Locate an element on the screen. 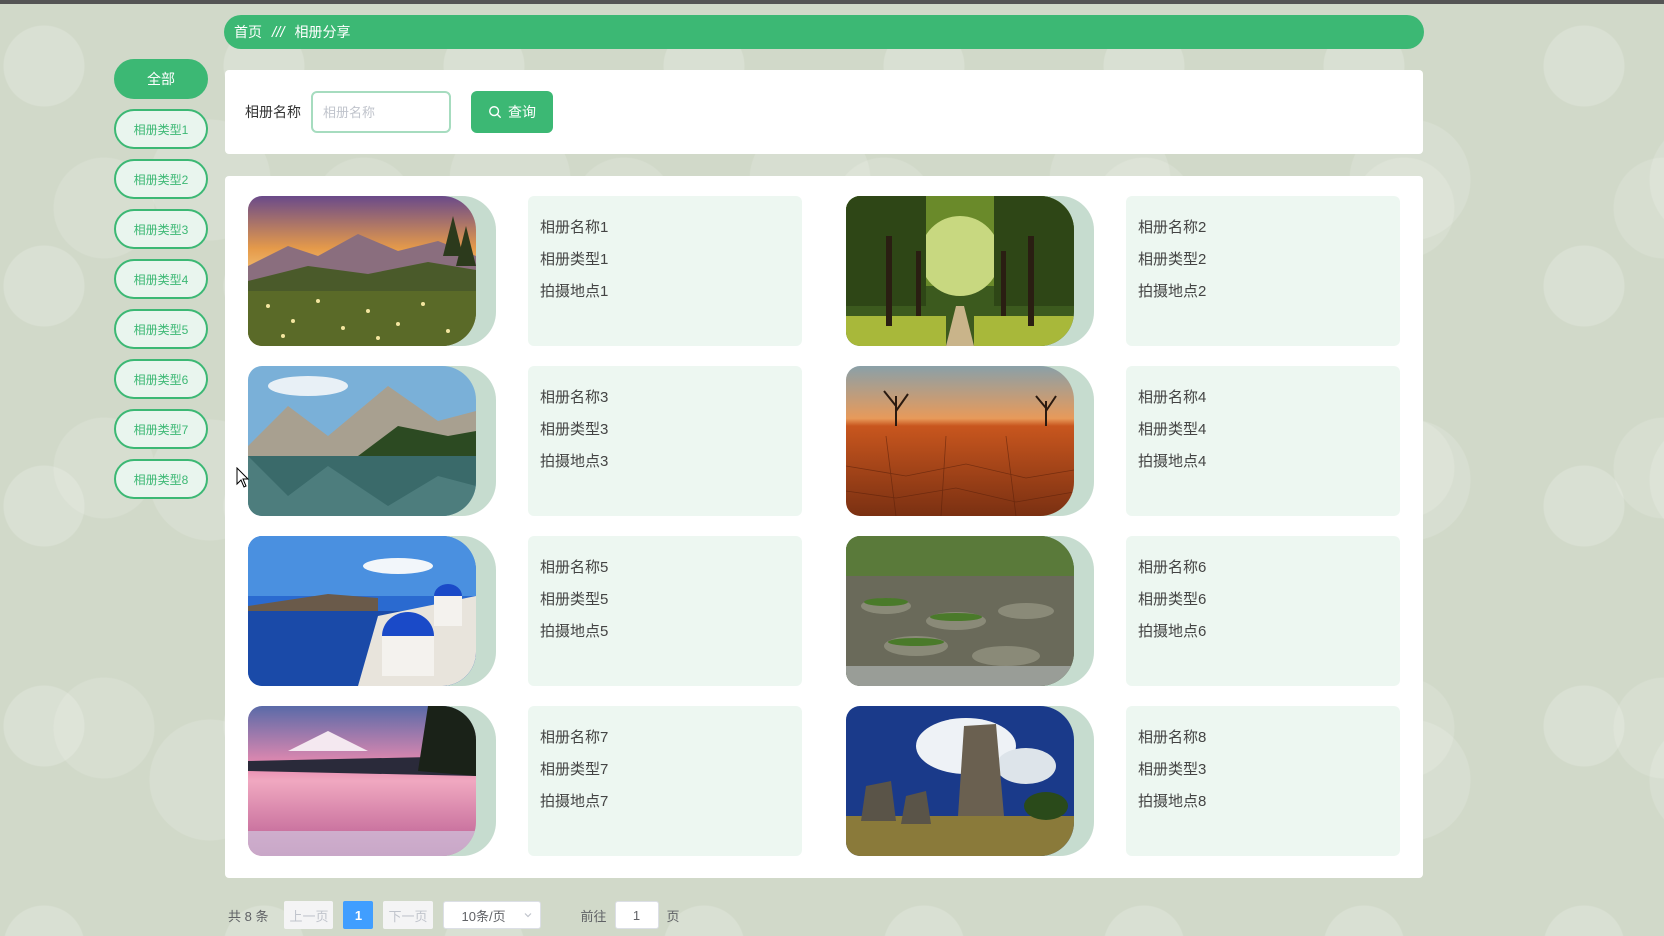 This screenshot has height=936, width=1664. album-card: 相册名称4 相册类型4 拍摄地点4 is located at coordinates (1135, 441).